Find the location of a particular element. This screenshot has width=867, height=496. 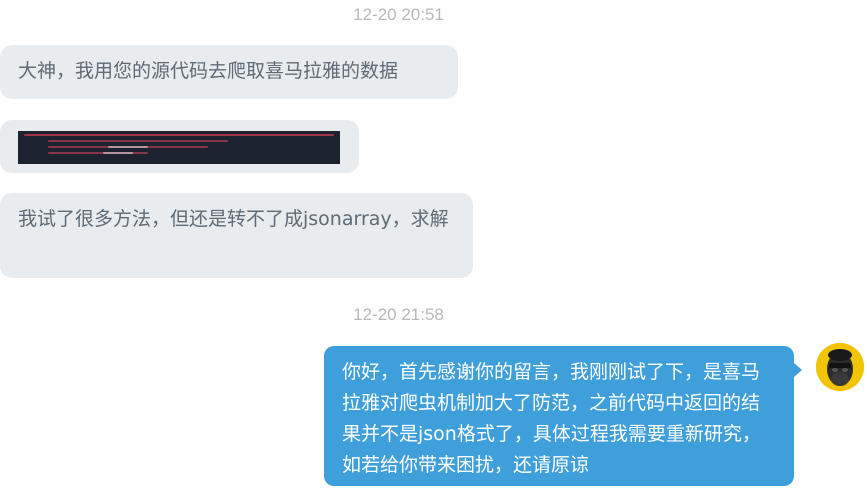

incoming-message: 我试了很多方法，但还是转不了成jsonarray，求解 is located at coordinates (236, 235).